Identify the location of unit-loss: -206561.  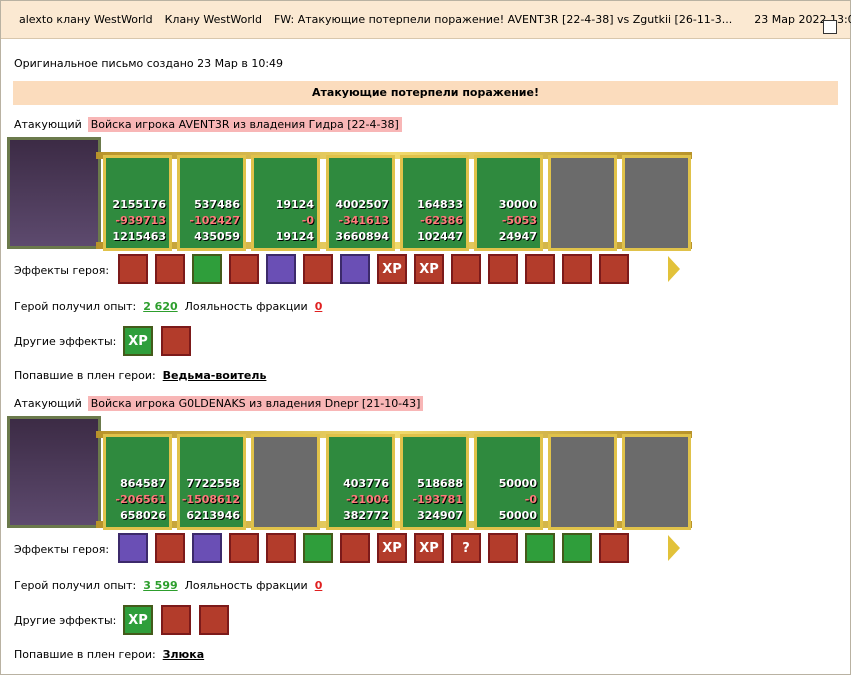
(141, 499).